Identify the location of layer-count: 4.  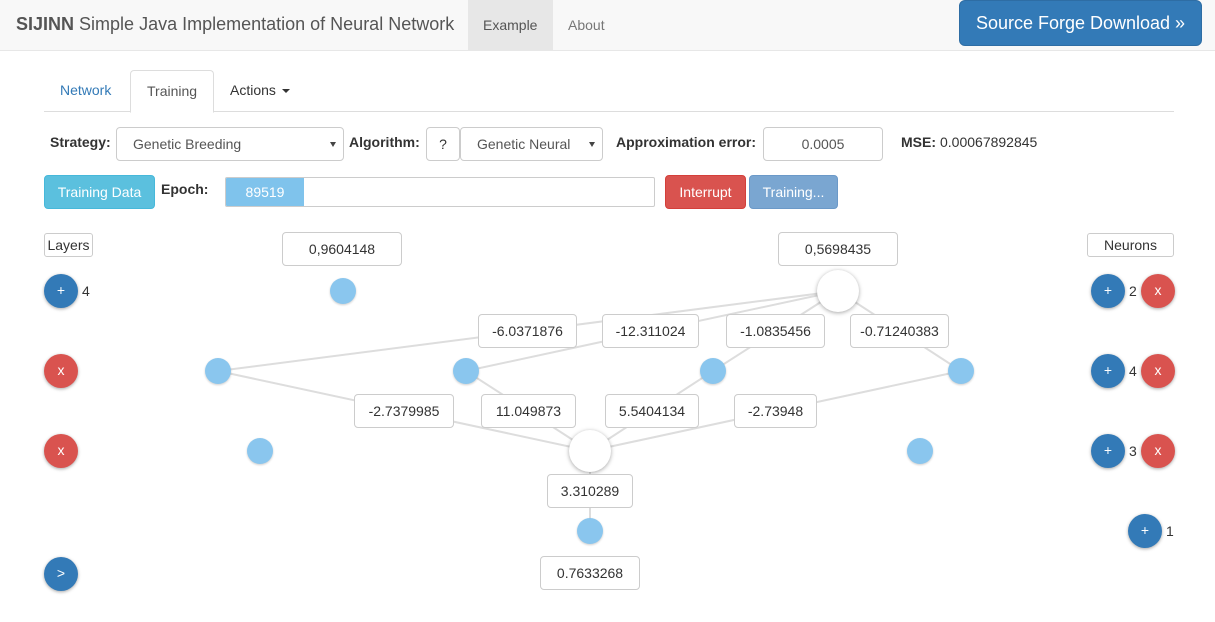
(86, 291).